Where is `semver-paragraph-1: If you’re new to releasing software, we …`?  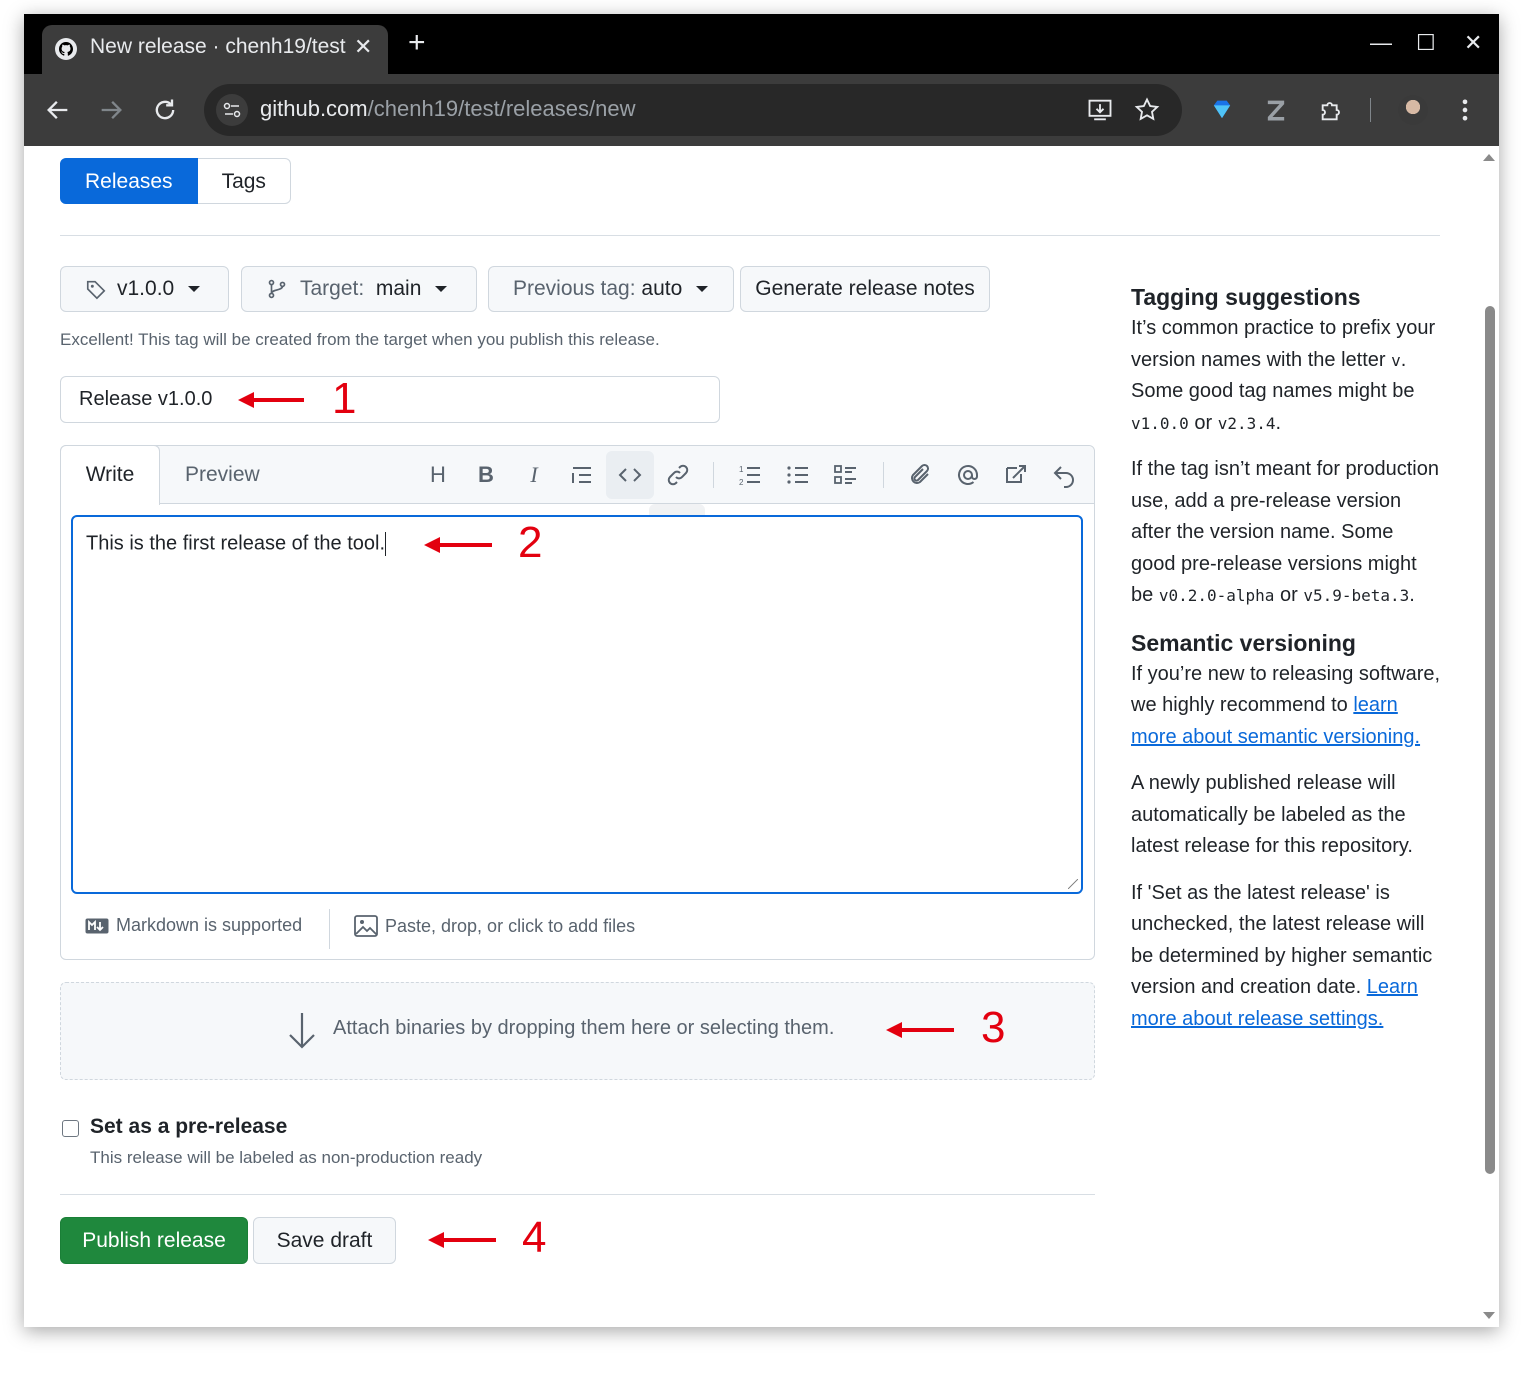
semver-paragraph-1: If you’re new to releasing software, we … is located at coordinates (1286, 705).